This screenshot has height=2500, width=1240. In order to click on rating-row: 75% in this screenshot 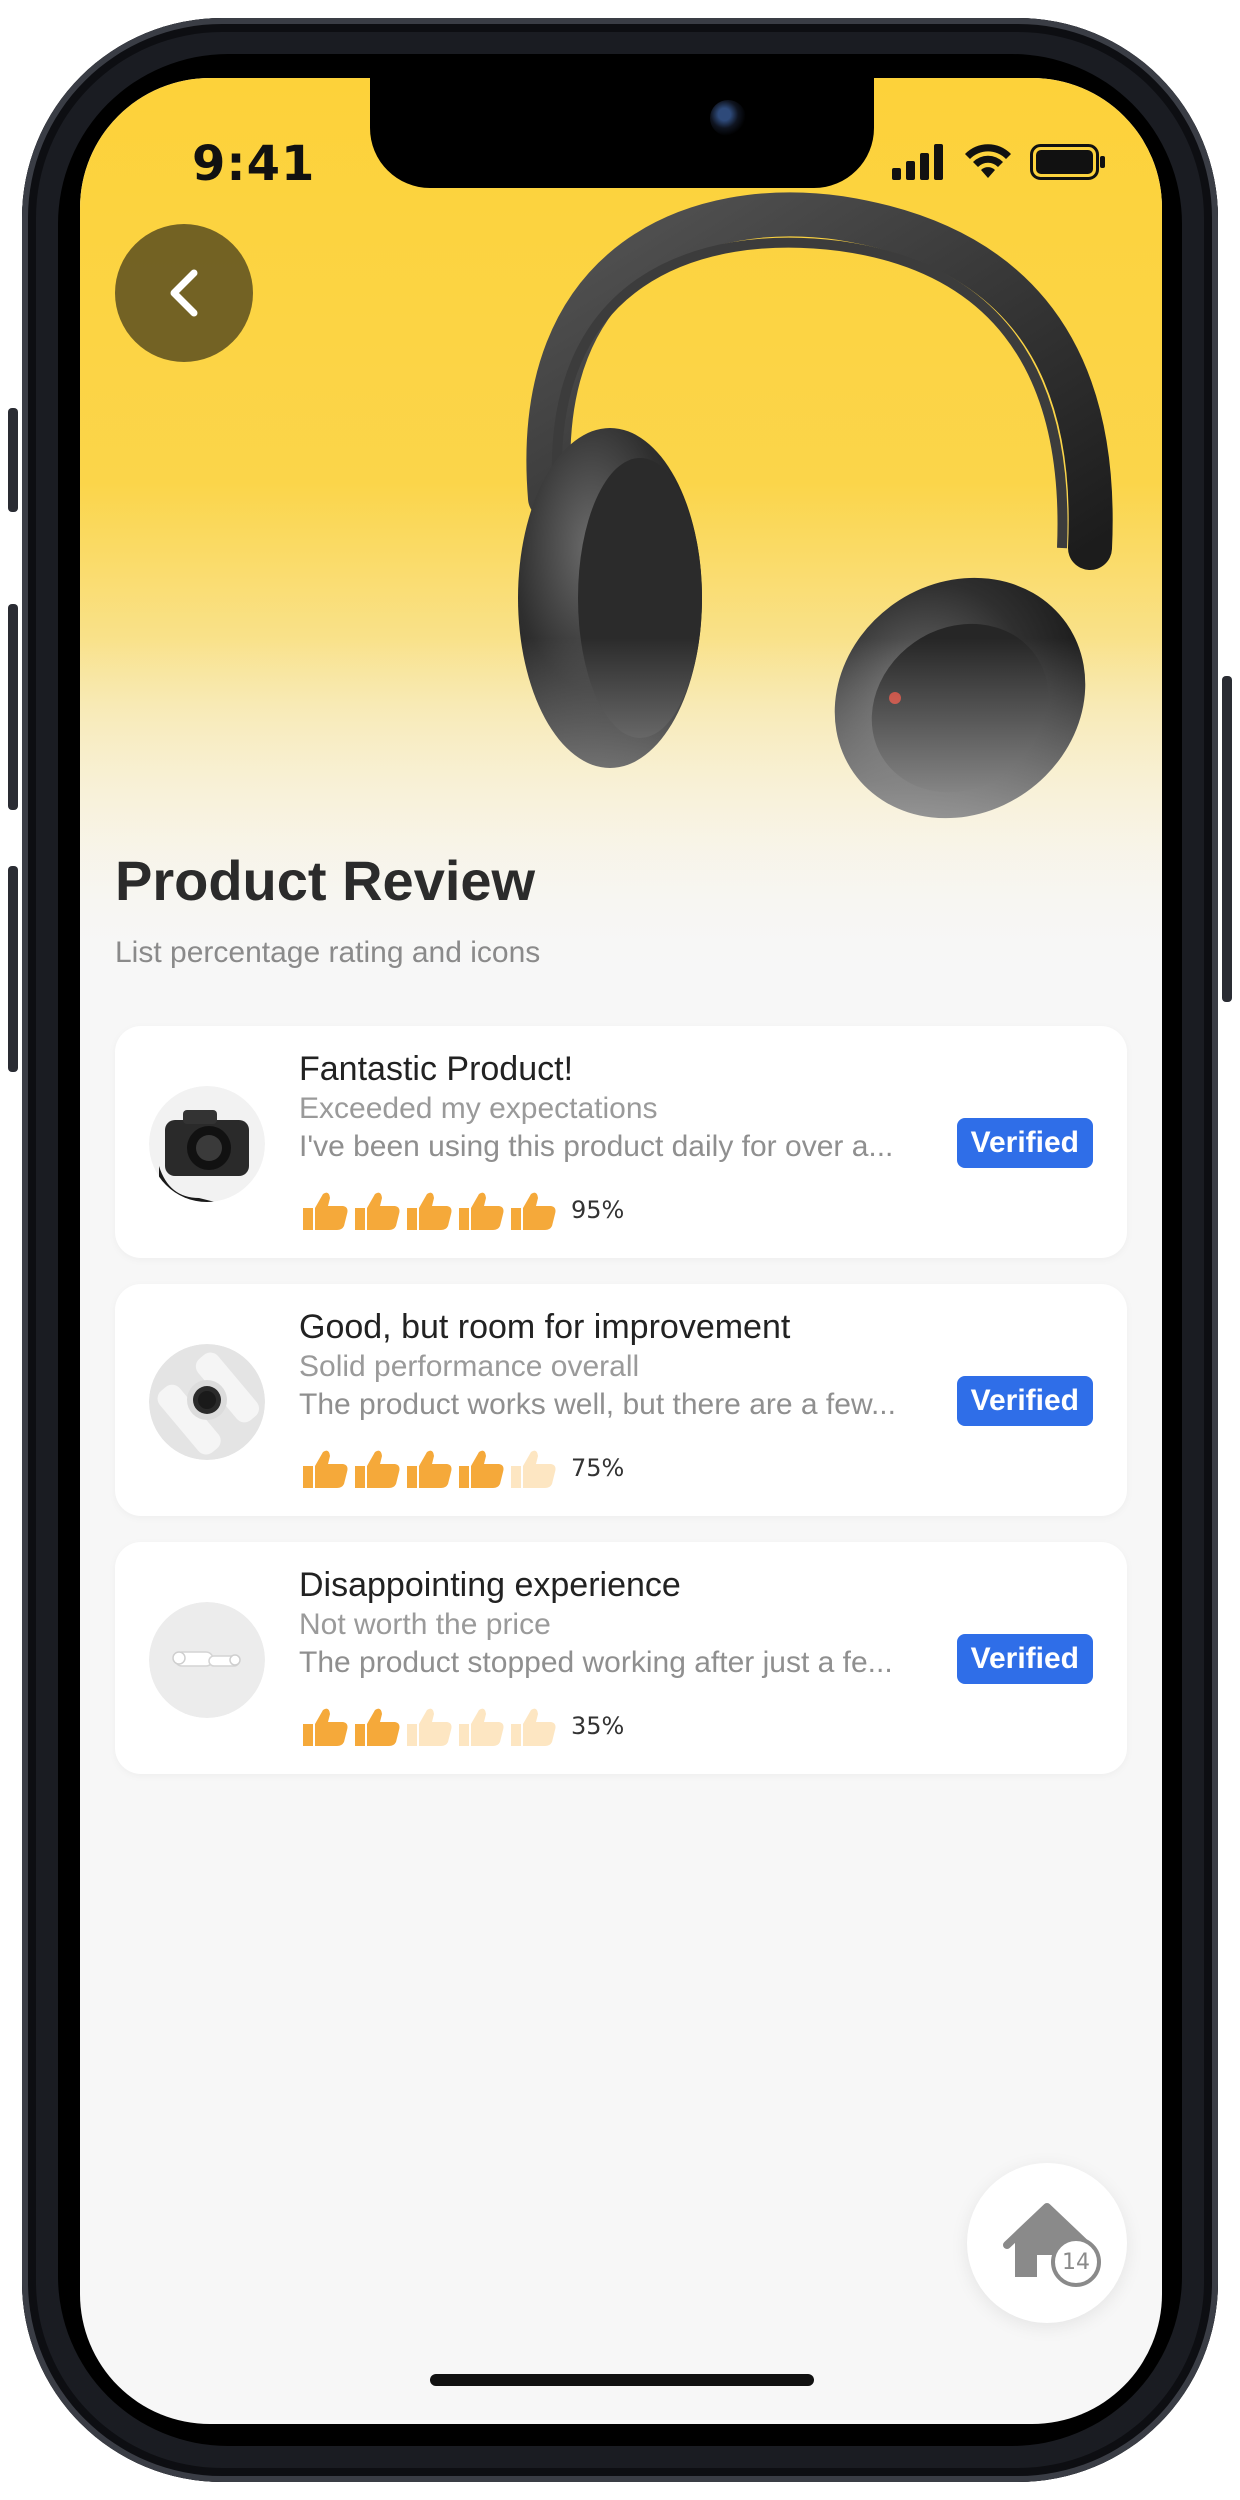, I will do `click(461, 1468)`.